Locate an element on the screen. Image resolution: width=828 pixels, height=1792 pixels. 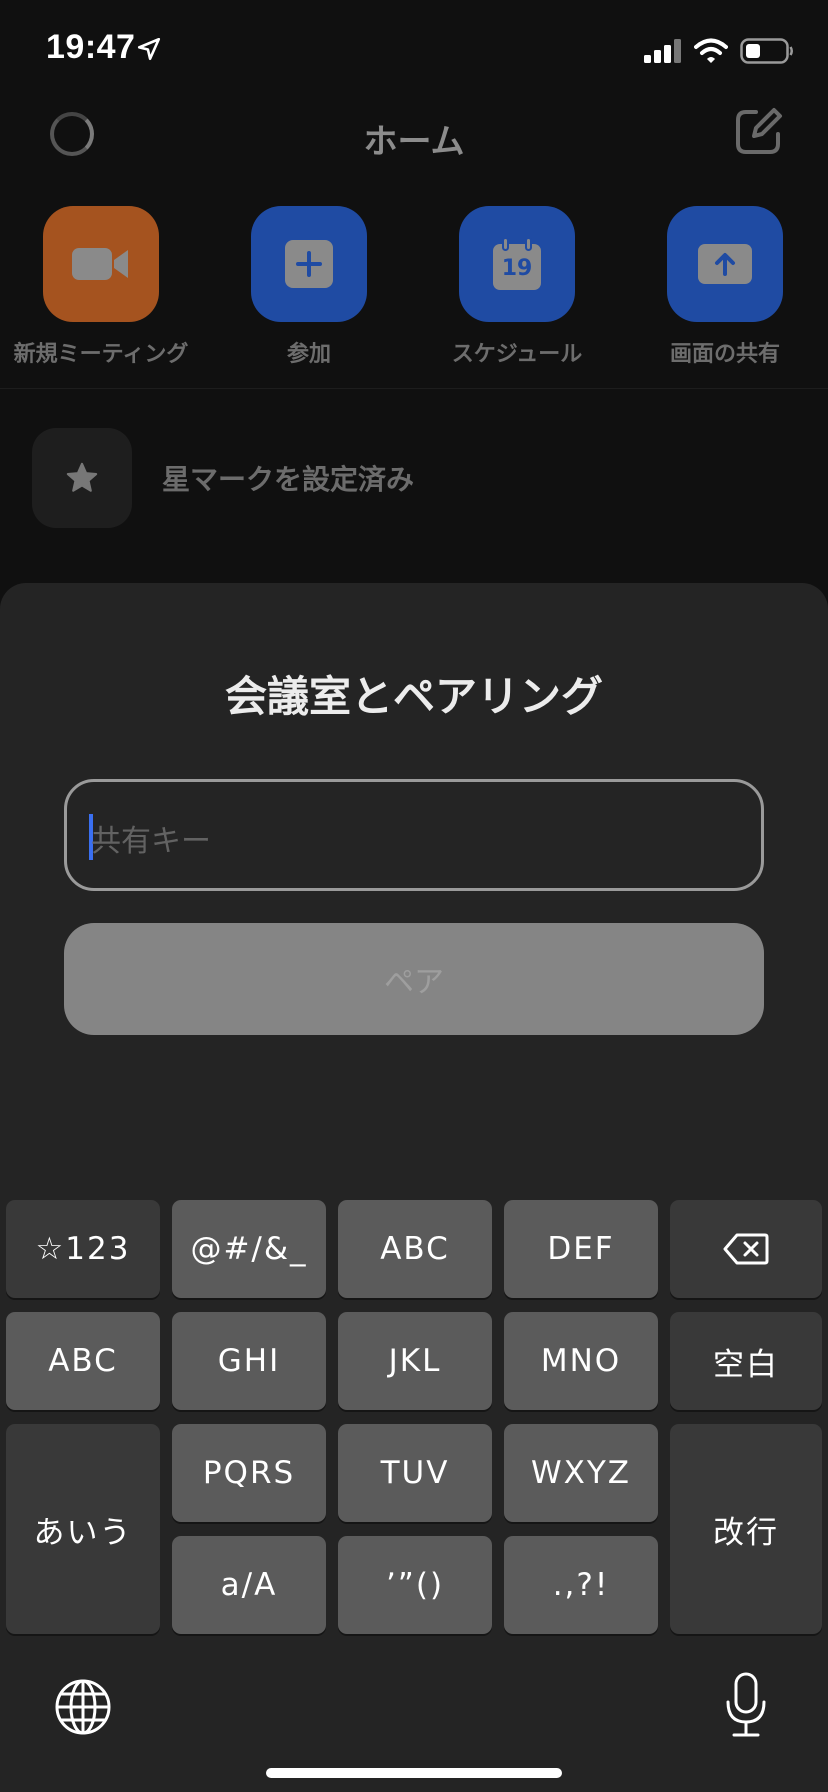
join-button: 参加 is located at coordinates (309, 287).